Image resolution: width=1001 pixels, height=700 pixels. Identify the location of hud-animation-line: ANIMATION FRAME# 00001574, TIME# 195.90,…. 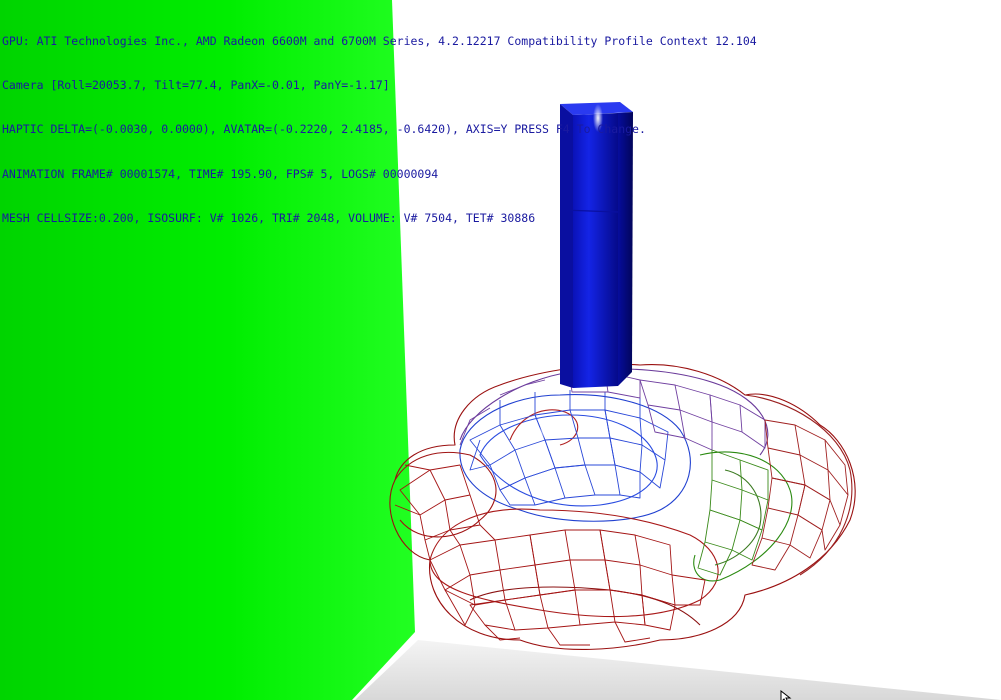
(220, 173).